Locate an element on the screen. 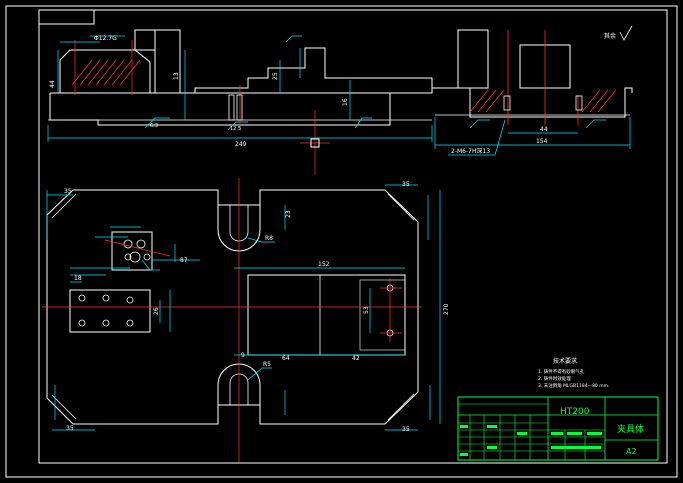  dim-44b: 44 is located at coordinates (544, 129).